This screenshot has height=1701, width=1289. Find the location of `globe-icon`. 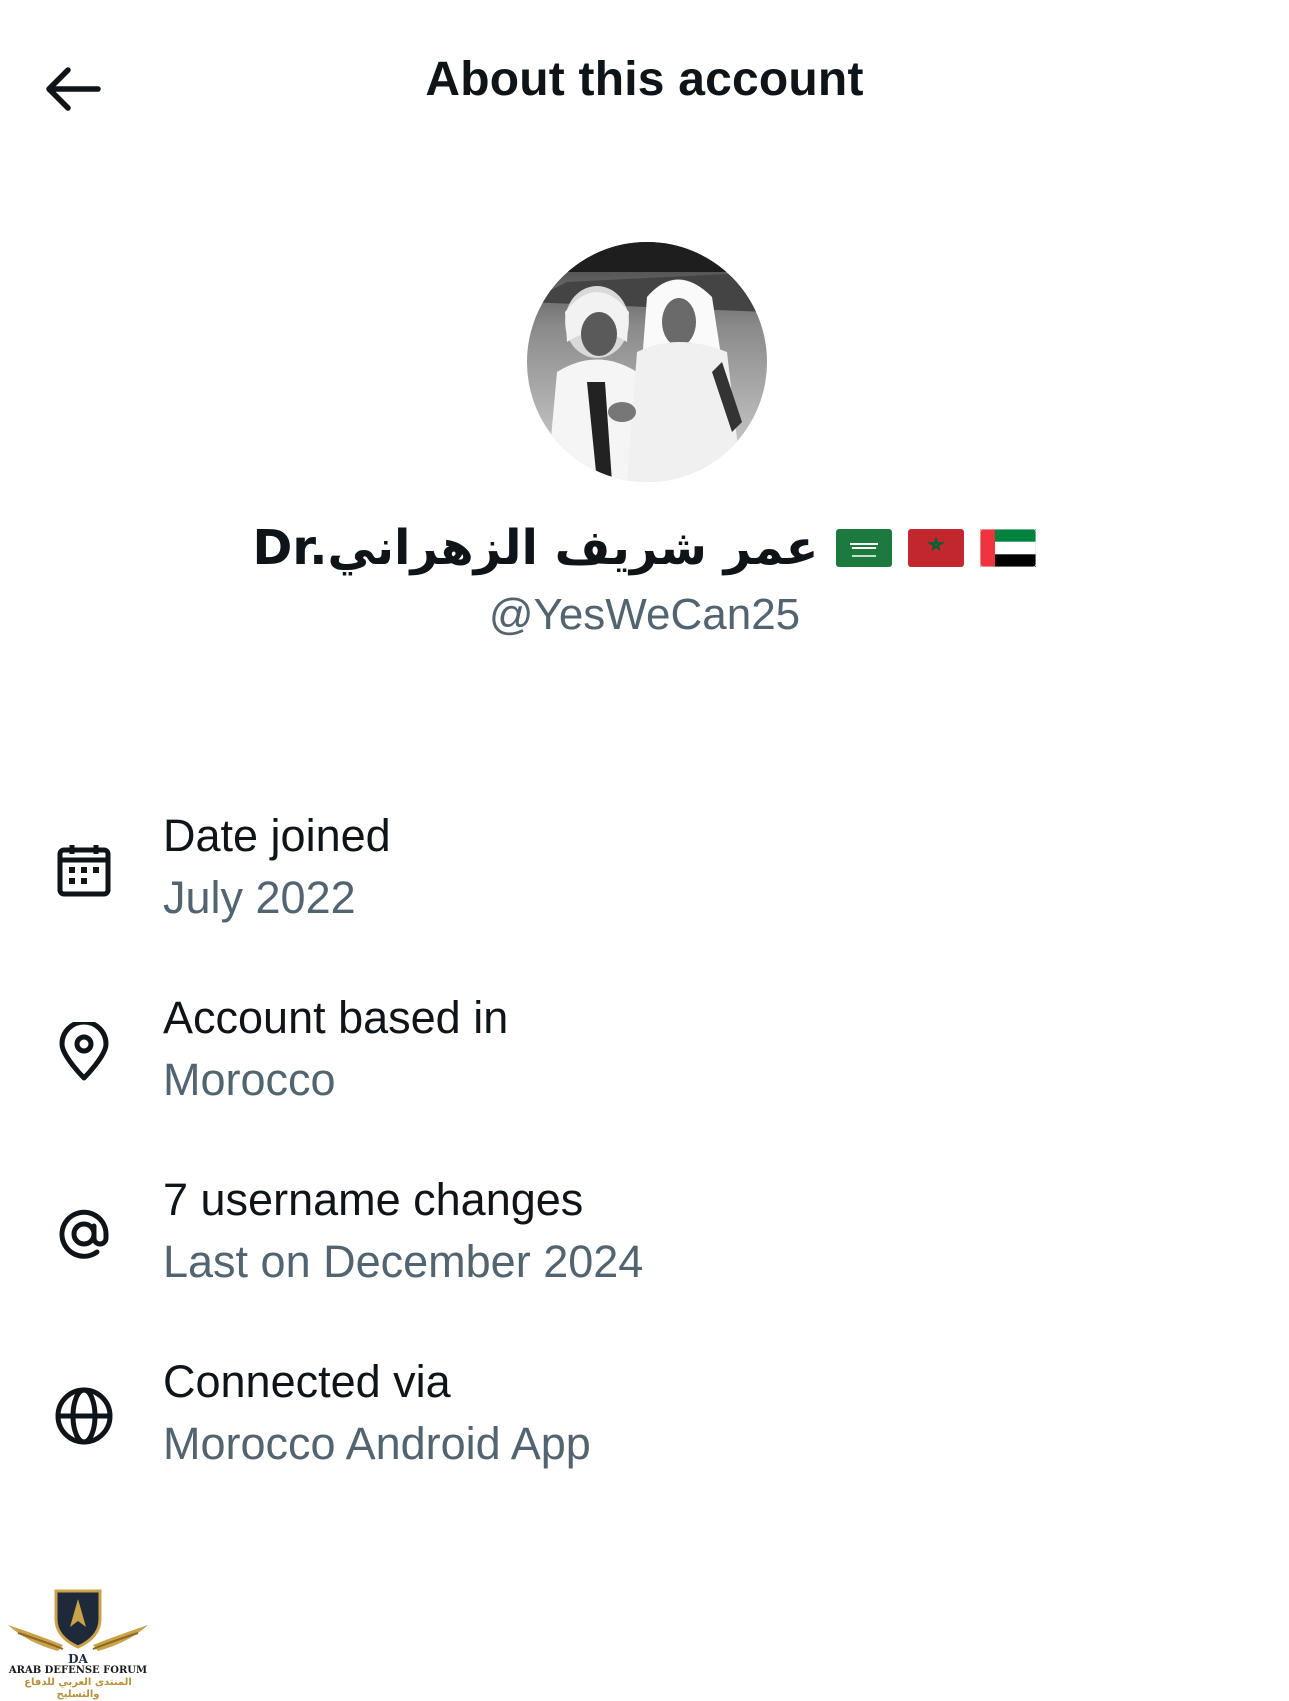

globe-icon is located at coordinates (84, 1416).